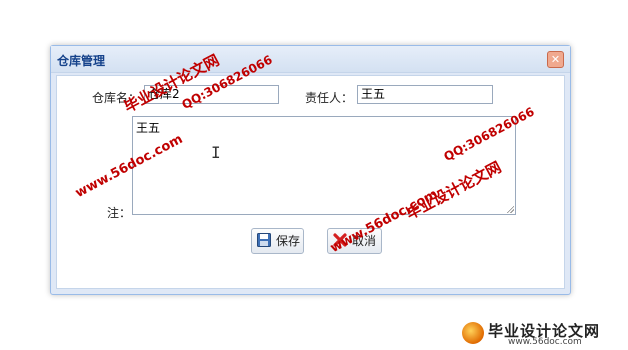 The height and width of the screenshot is (350, 628). I want to click on resize-grip-icon, so click(510, 209).